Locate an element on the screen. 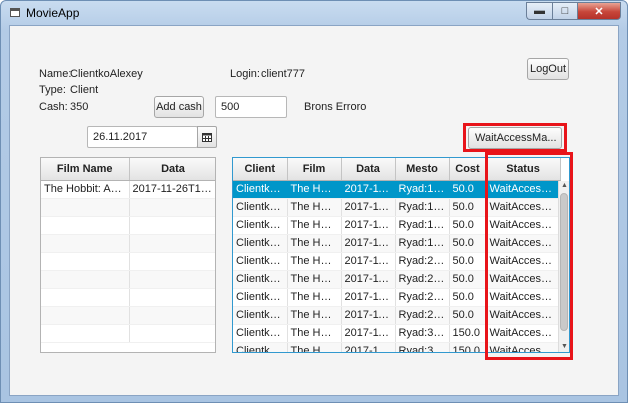  films-header-row: Film Name Data is located at coordinates (128, 169).